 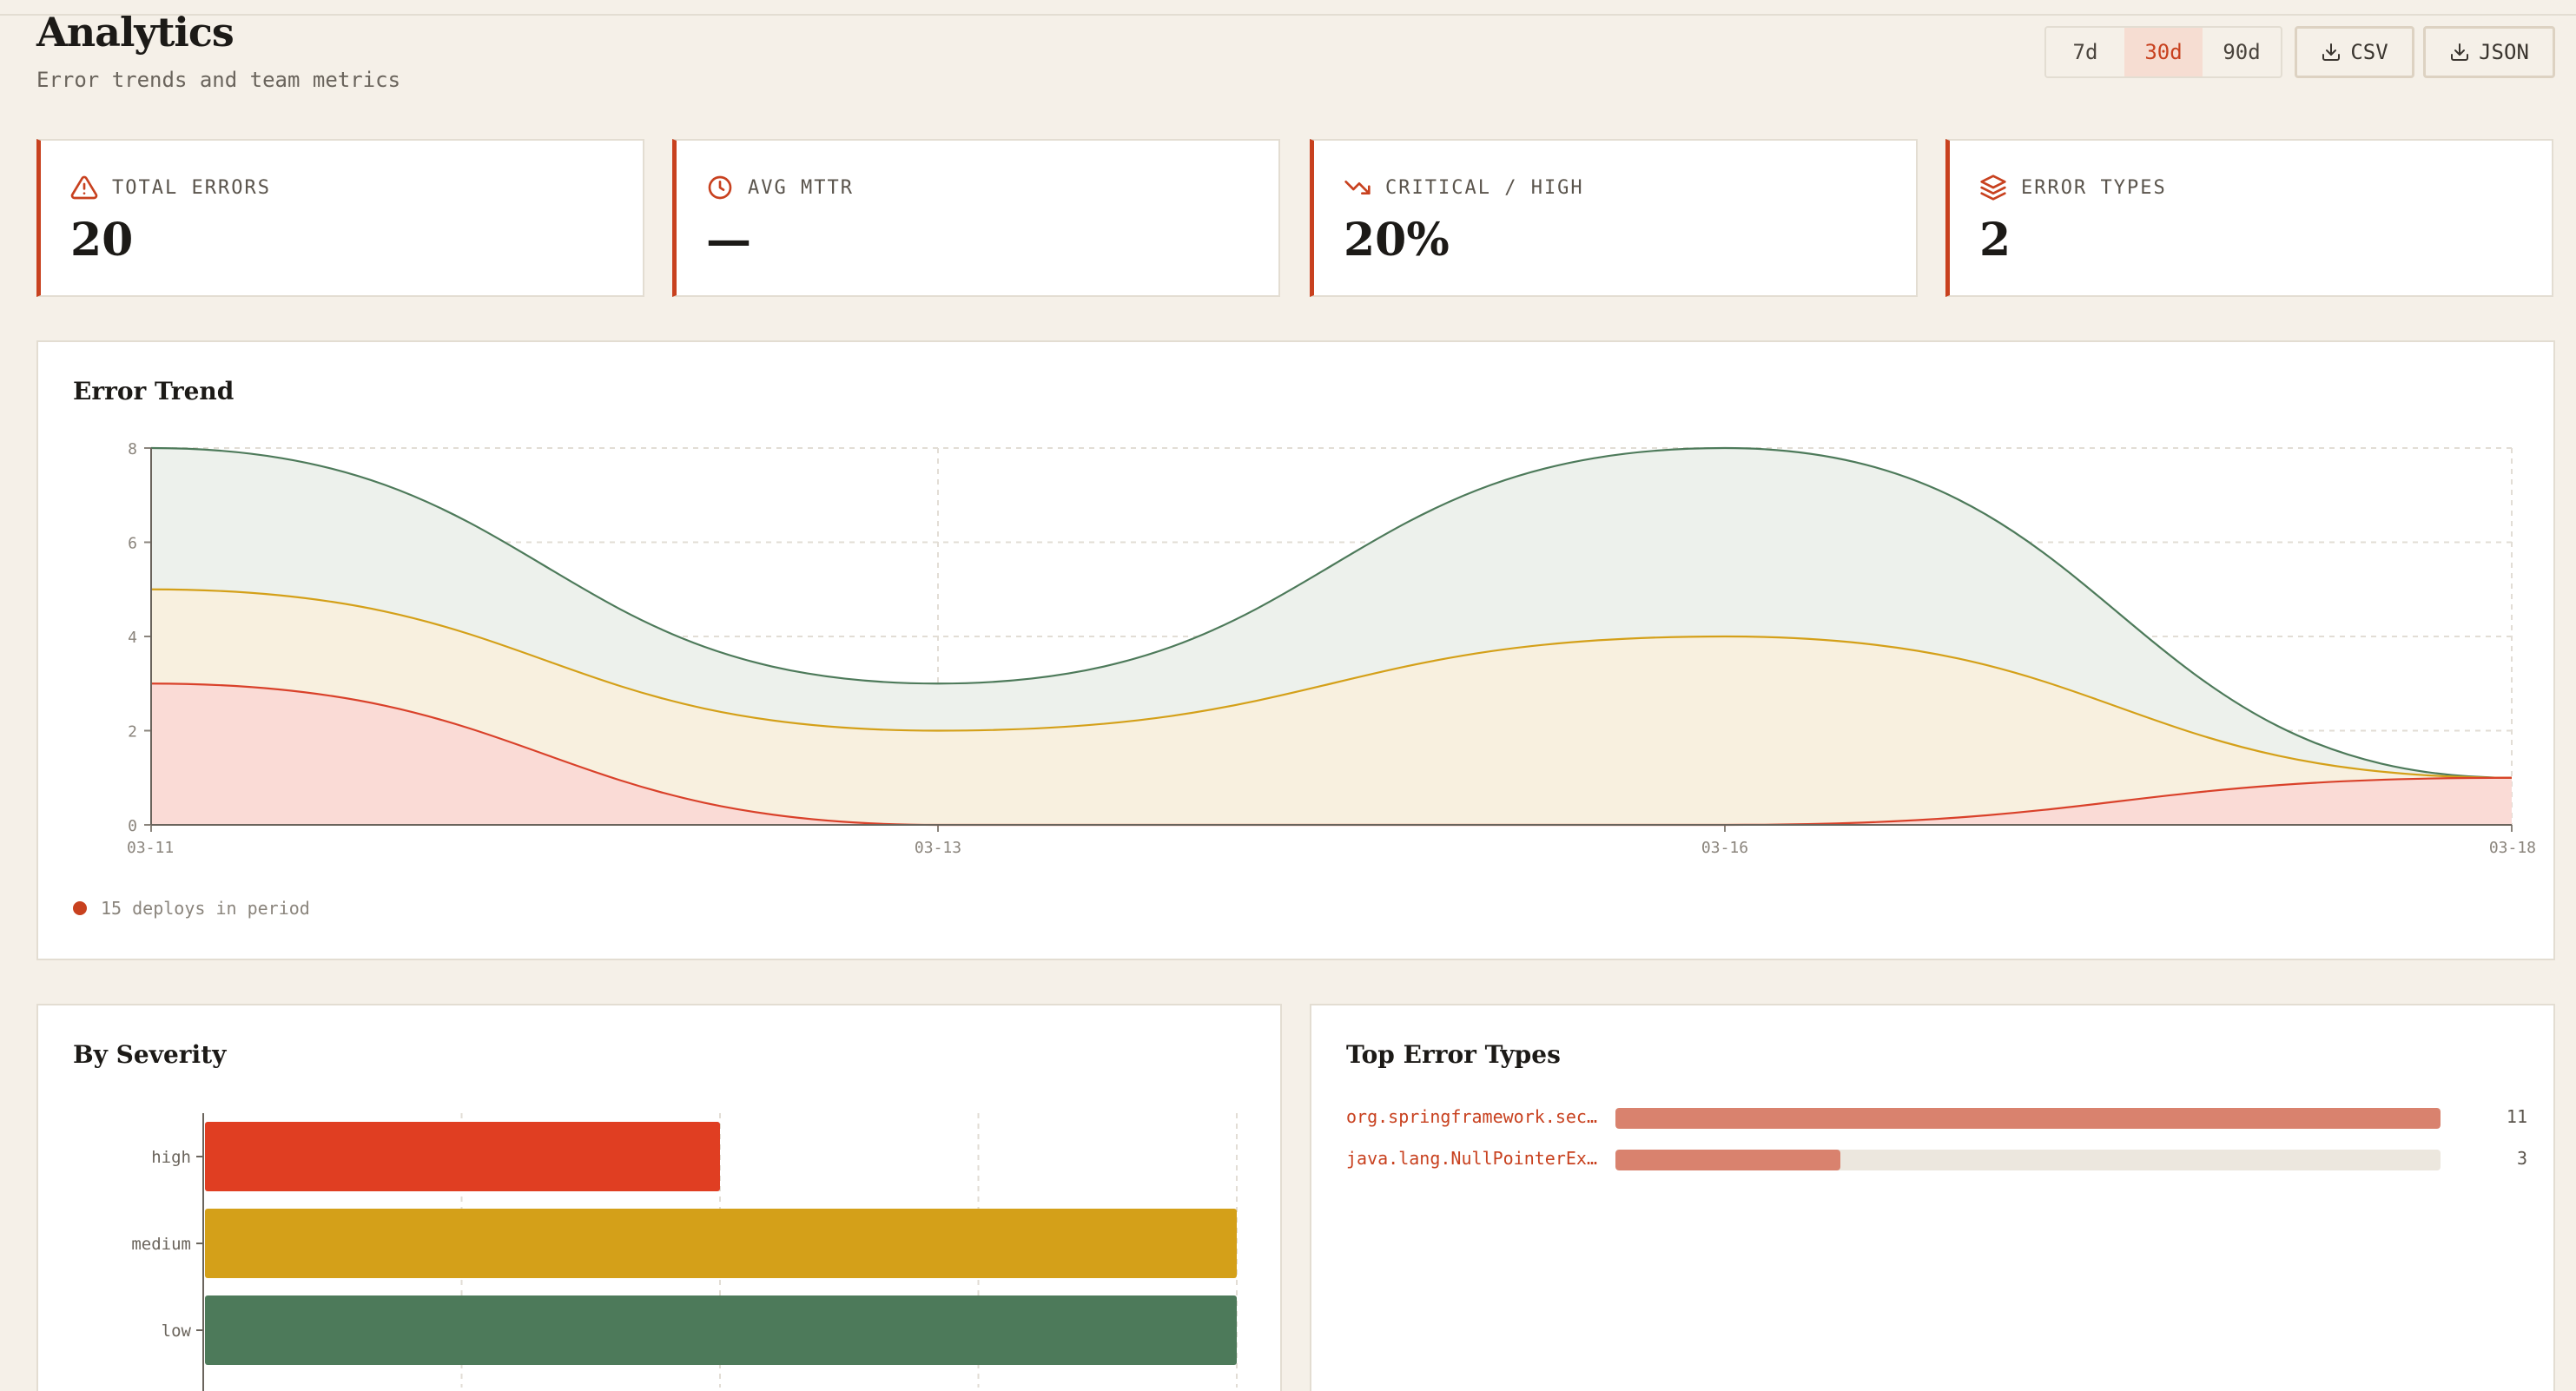 What do you see at coordinates (161, 1244) in the screenshot?
I see `y-tick-label: medium` at bounding box center [161, 1244].